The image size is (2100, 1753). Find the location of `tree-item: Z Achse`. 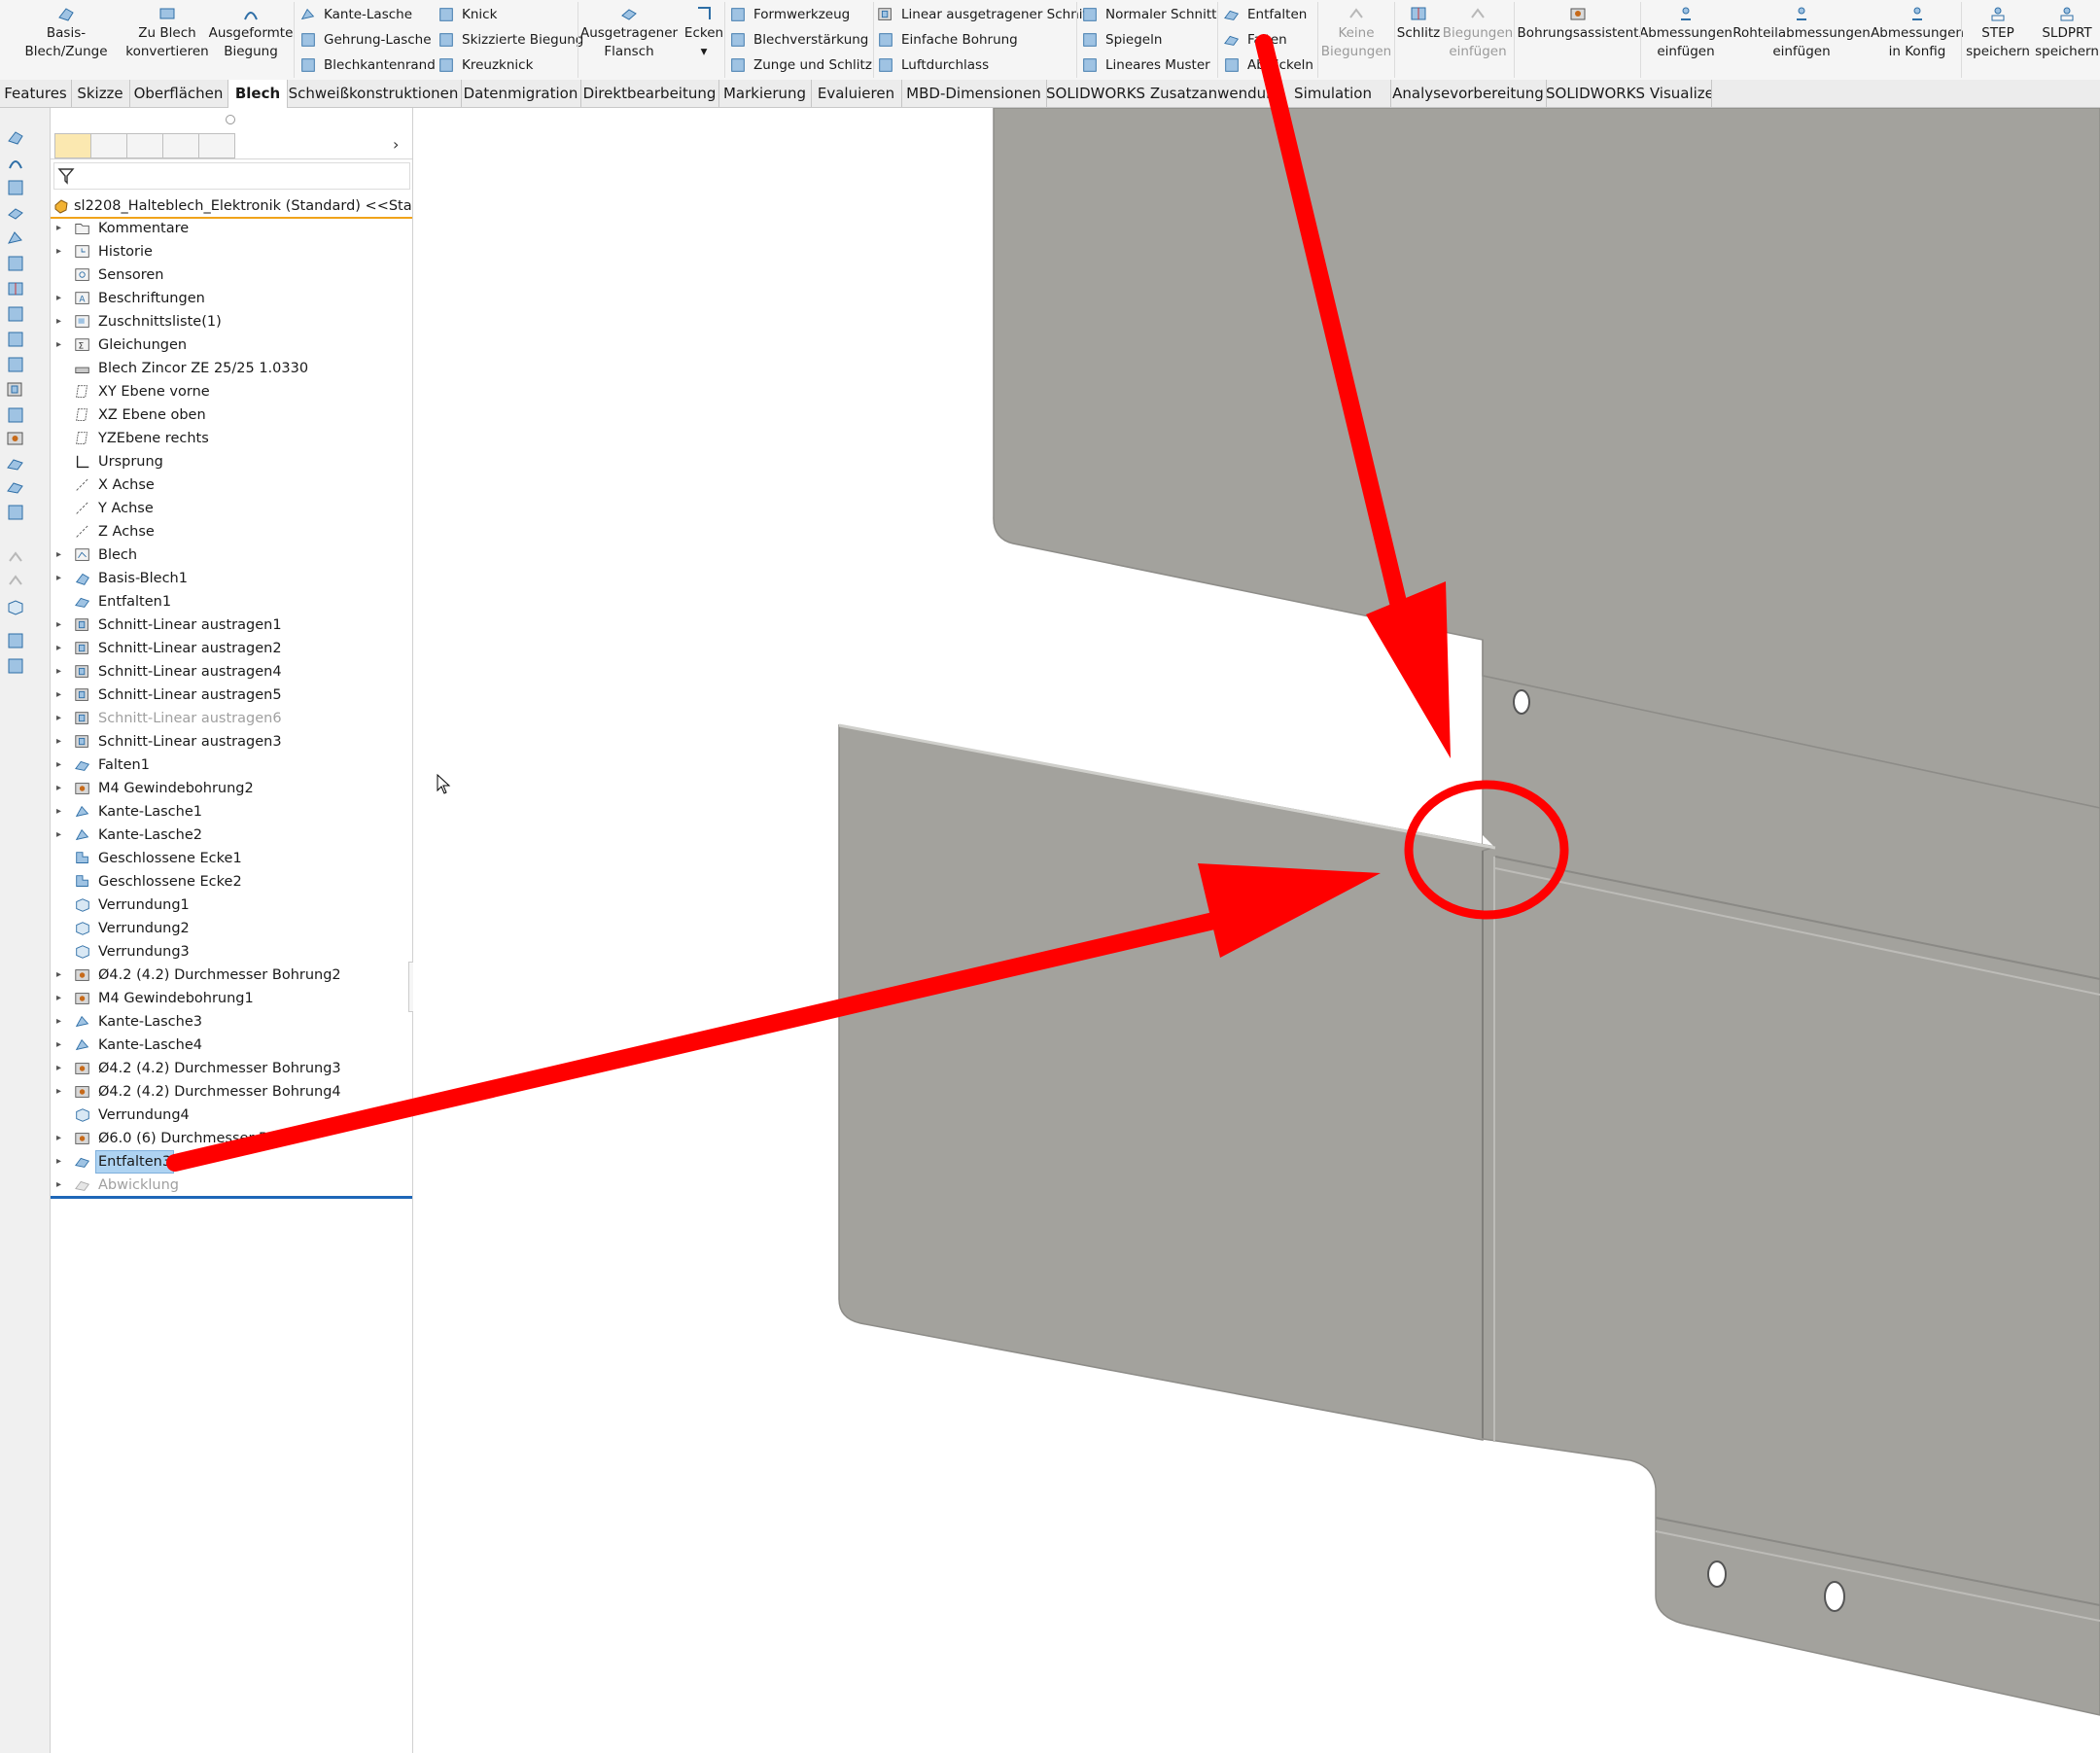

tree-item: Z Achse is located at coordinates (231, 531).